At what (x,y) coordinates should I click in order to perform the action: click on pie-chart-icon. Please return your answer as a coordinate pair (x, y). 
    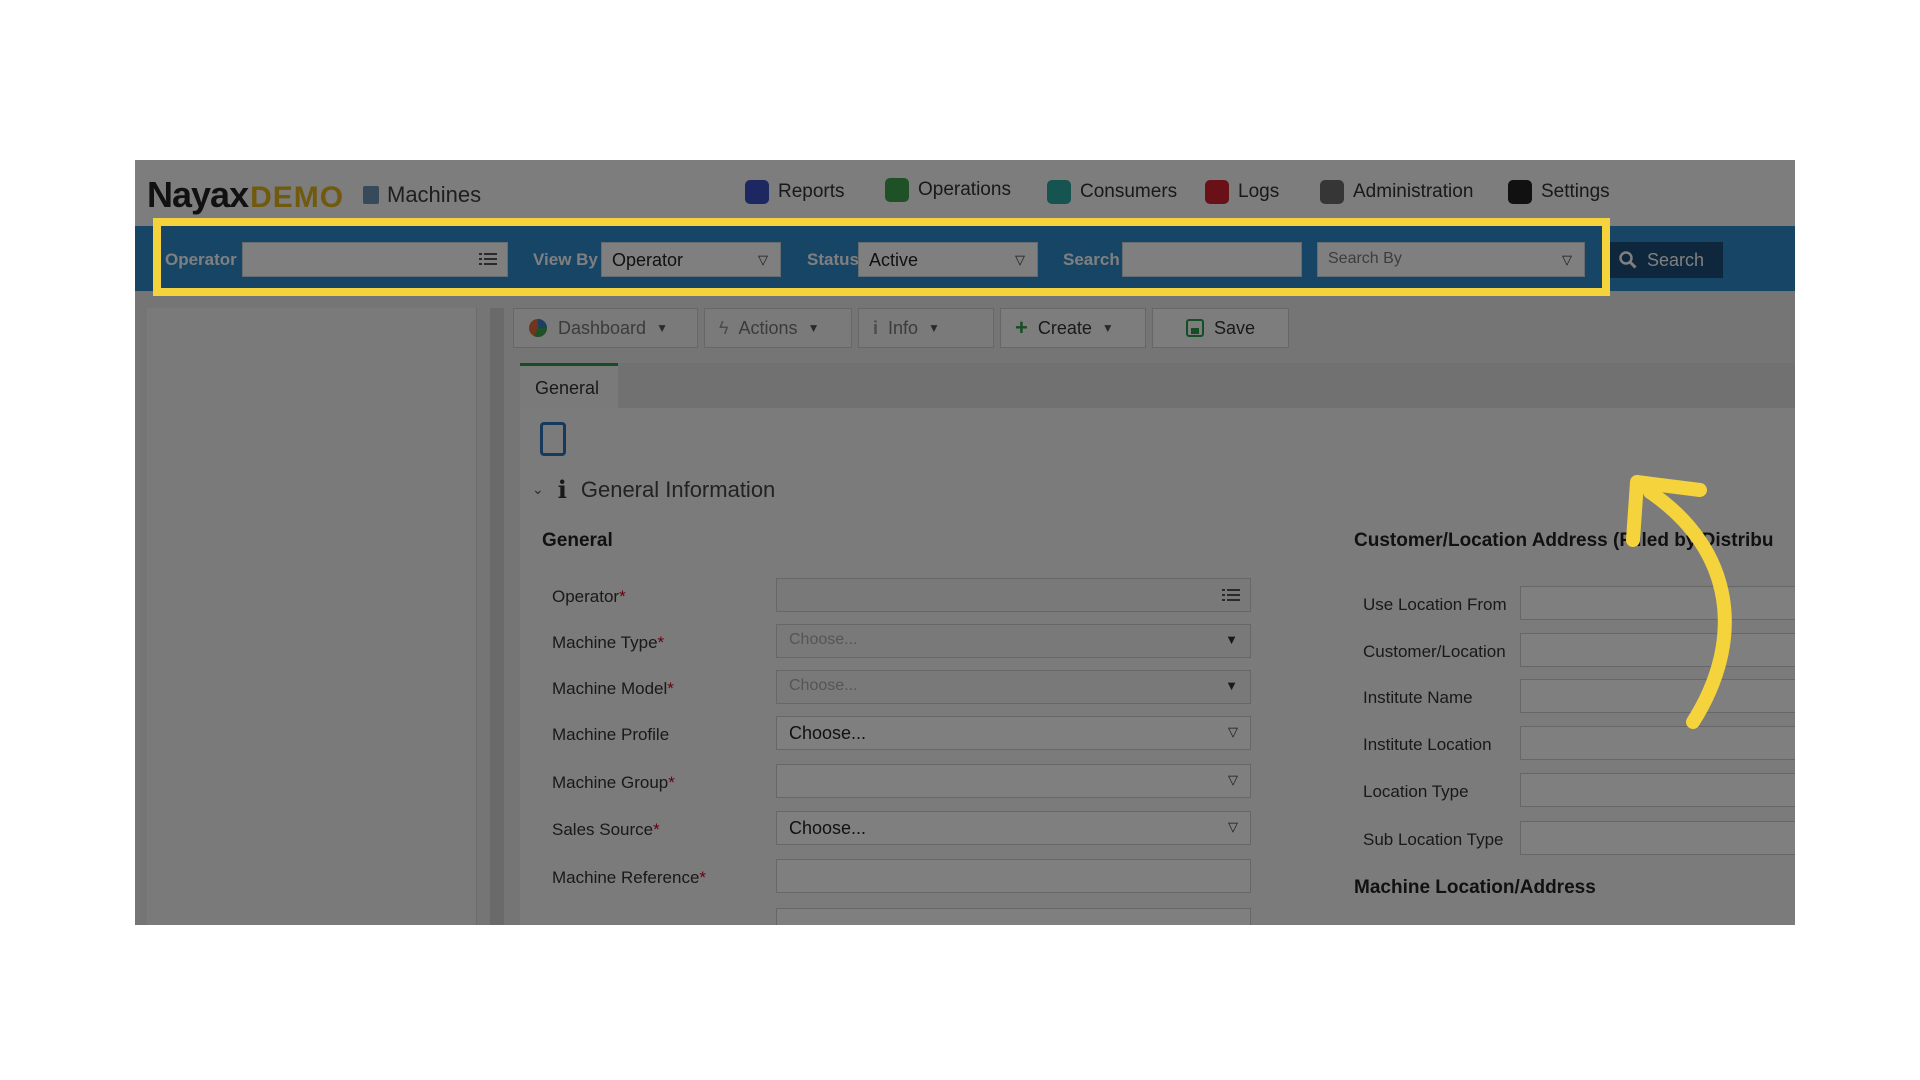
    Looking at the image, I should click on (538, 328).